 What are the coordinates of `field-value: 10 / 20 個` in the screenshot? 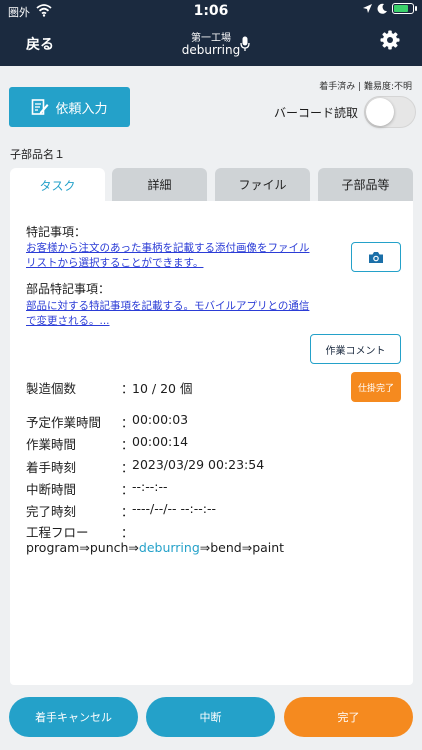 It's located at (162, 388).